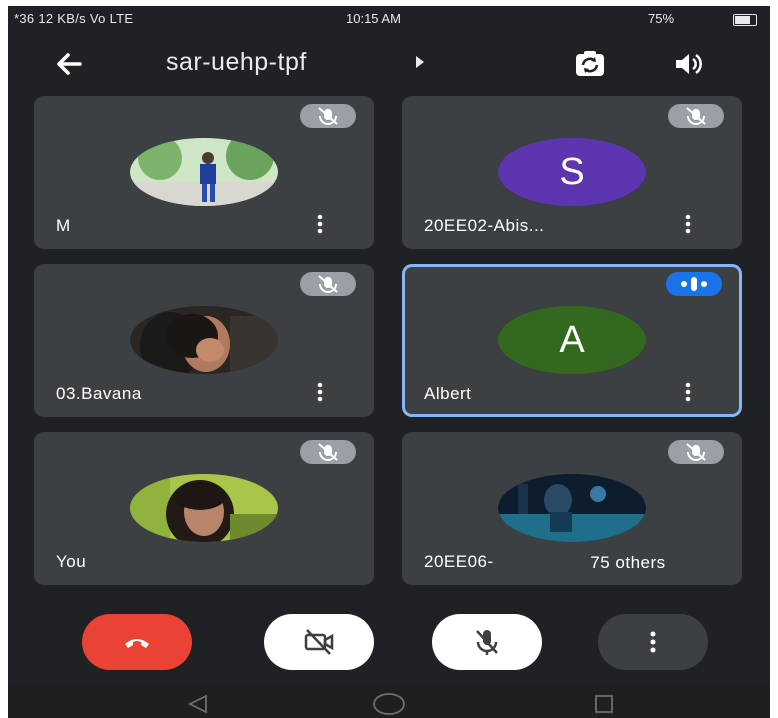  I want to click on camera-off-icon, so click(319, 642).